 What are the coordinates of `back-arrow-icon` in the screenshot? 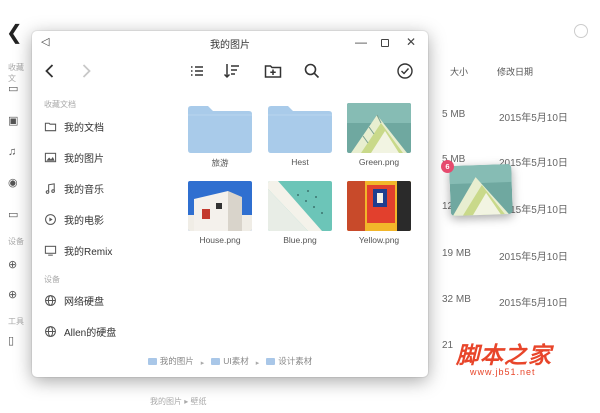 It's located at (50, 71).